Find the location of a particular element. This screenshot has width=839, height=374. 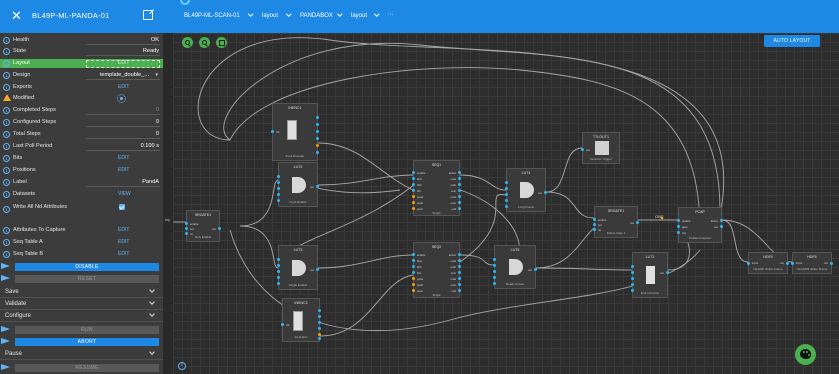

port-label: input is located at coordinates (755, 263).